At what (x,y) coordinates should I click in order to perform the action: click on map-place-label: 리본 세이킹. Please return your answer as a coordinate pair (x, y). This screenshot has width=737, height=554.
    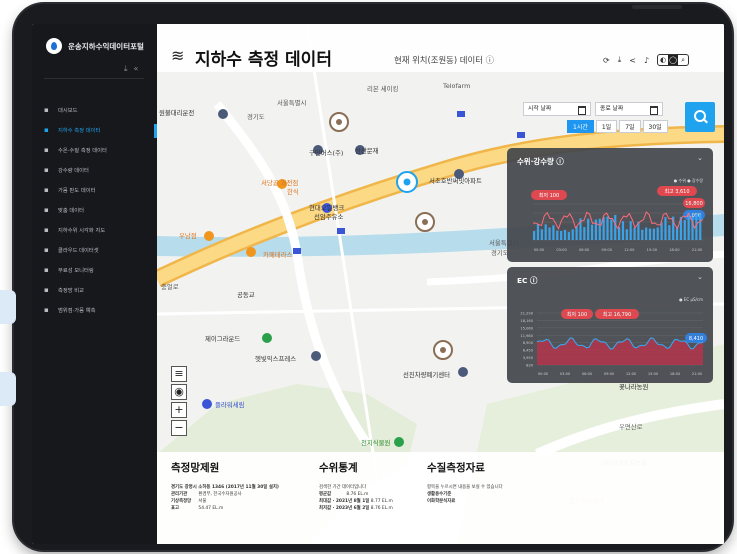
    Looking at the image, I should click on (382, 88).